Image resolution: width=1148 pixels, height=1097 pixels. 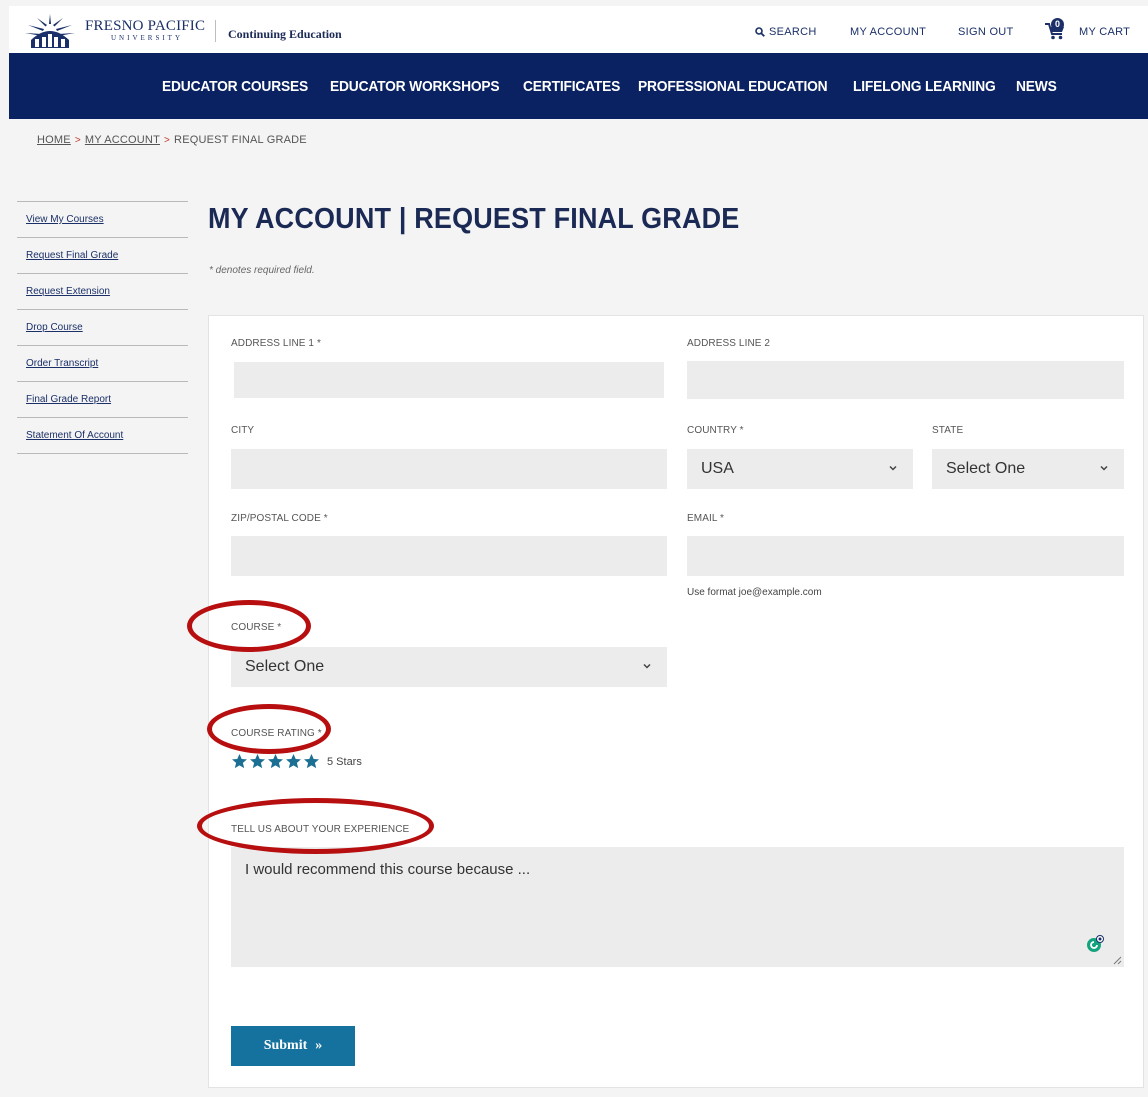 I want to click on country-selected-value: USA, so click(x=717, y=468).